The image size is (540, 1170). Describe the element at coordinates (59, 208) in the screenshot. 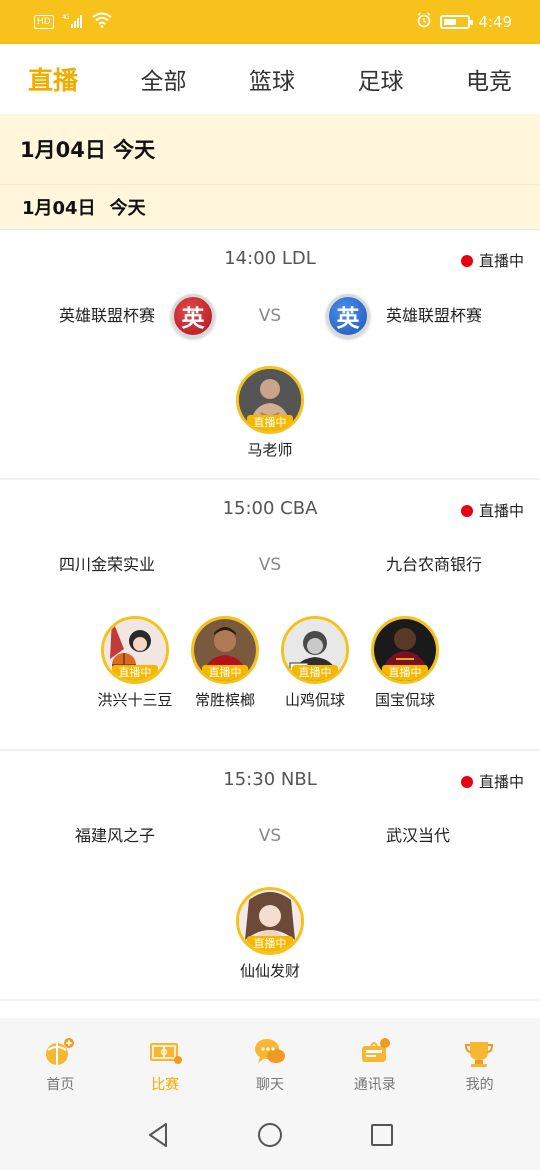

I see `date-subheader-date: 1月04日` at that location.